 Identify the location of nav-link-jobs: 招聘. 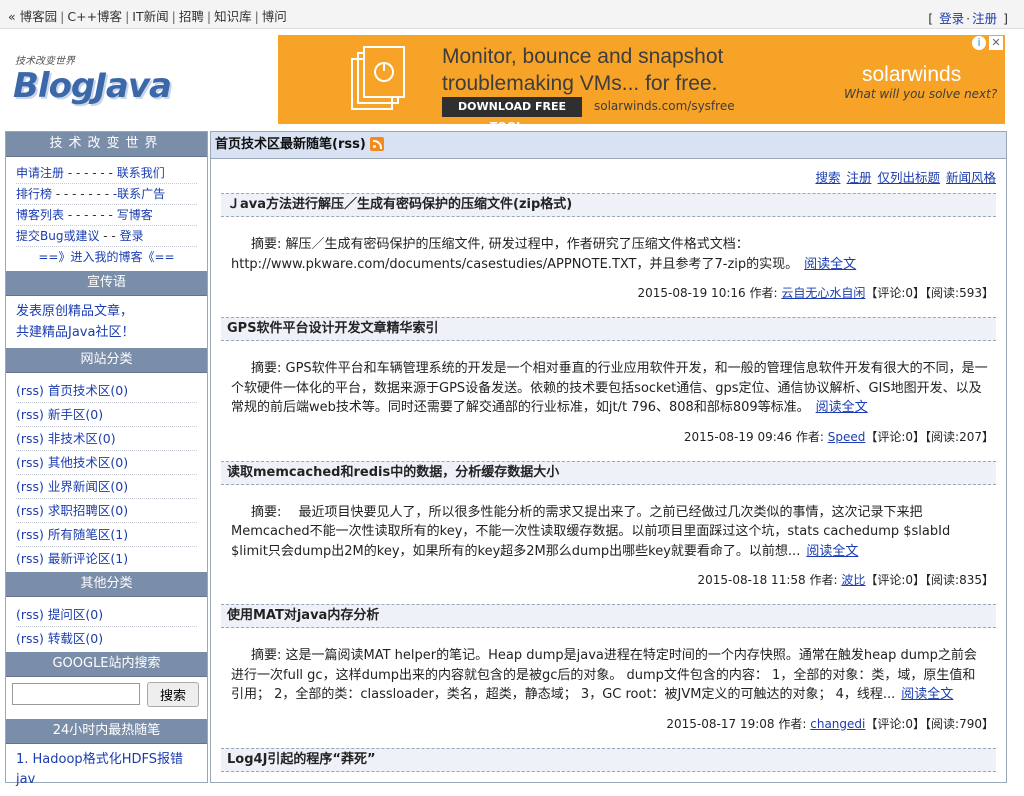
(191, 16).